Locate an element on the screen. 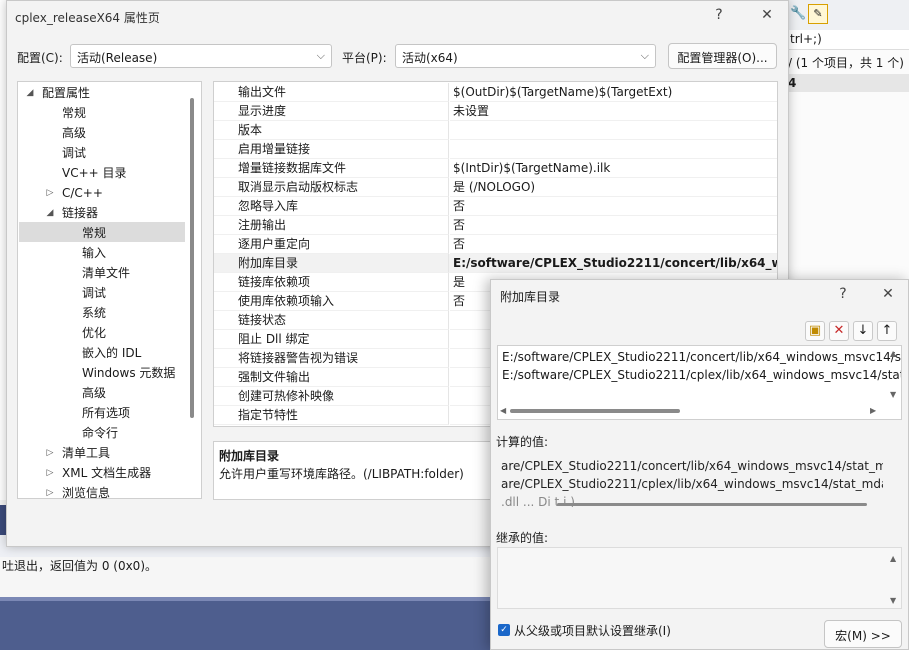 Image resolution: width=909 pixels, height=650 pixels. tree-item: 链接器 is located at coordinates (80, 213).